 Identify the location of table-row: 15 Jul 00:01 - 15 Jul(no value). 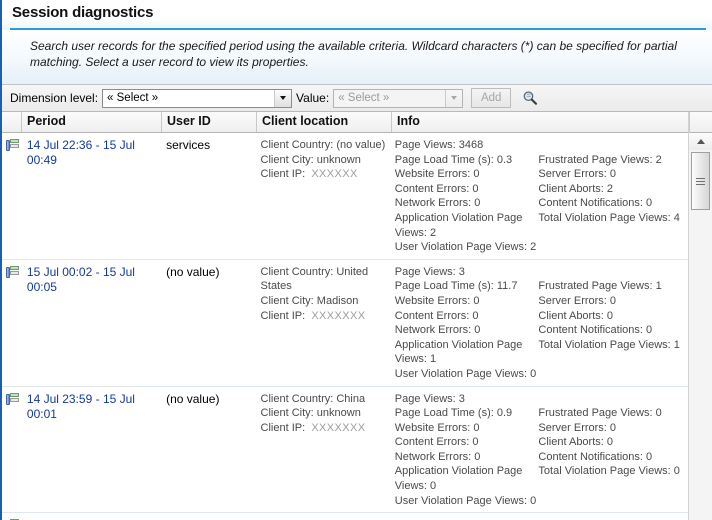
(345, 516).